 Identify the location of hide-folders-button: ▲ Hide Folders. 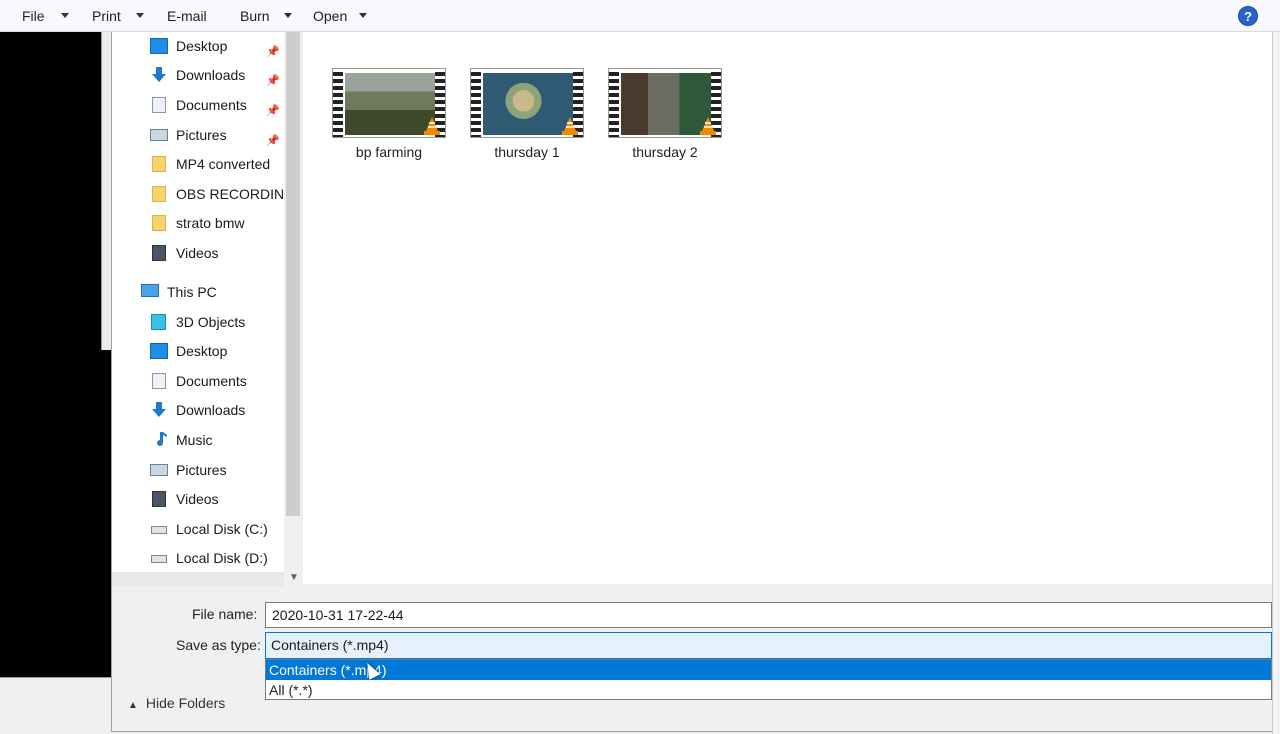
(176, 703).